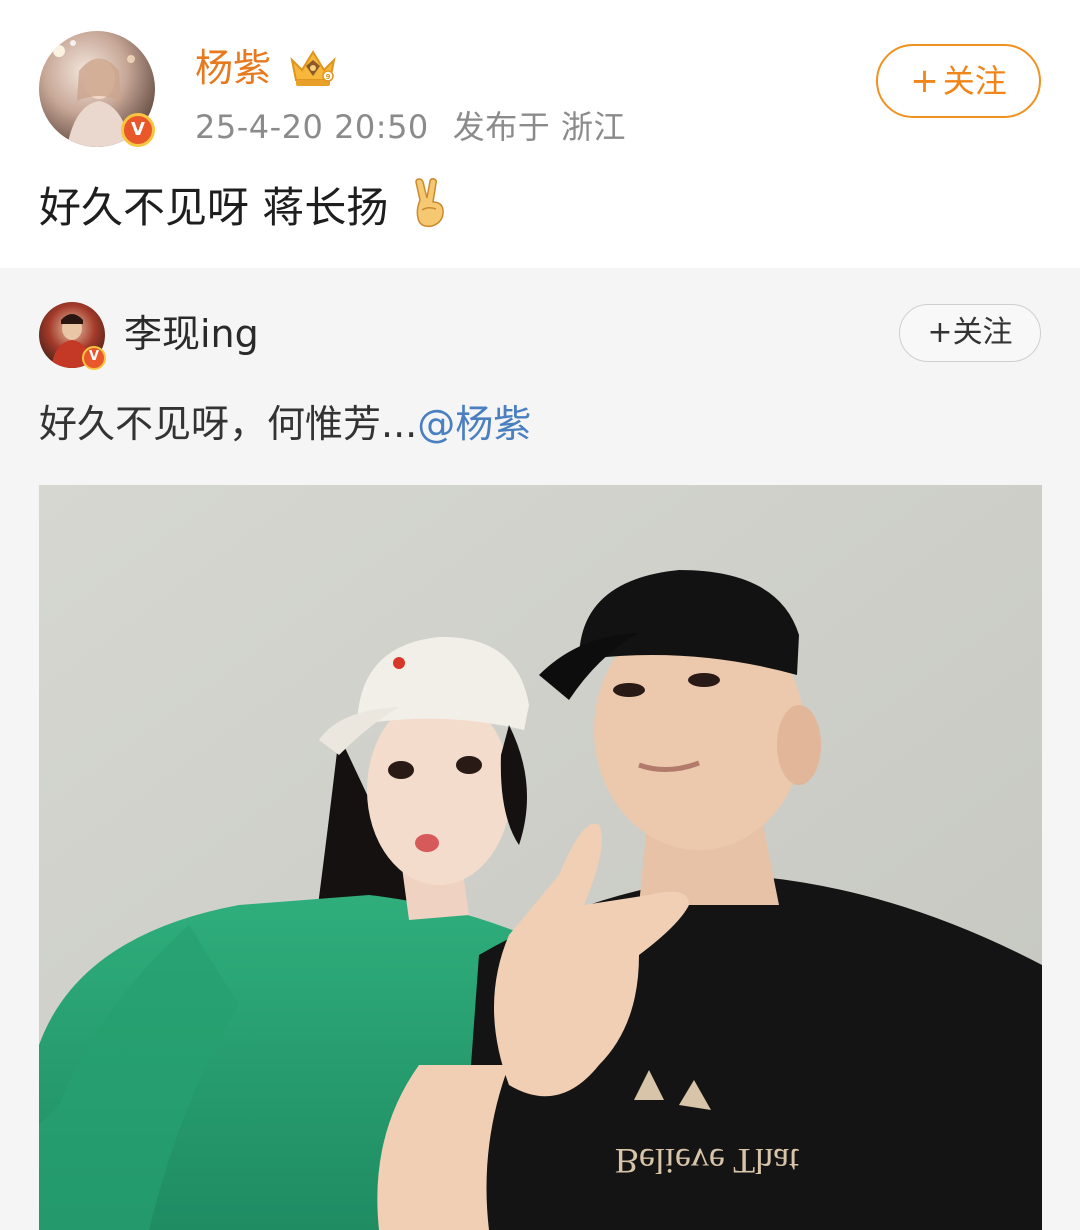 The image size is (1080, 1230). Describe the element at coordinates (138, 130) in the screenshot. I see `verified-badge-icon: V` at that location.